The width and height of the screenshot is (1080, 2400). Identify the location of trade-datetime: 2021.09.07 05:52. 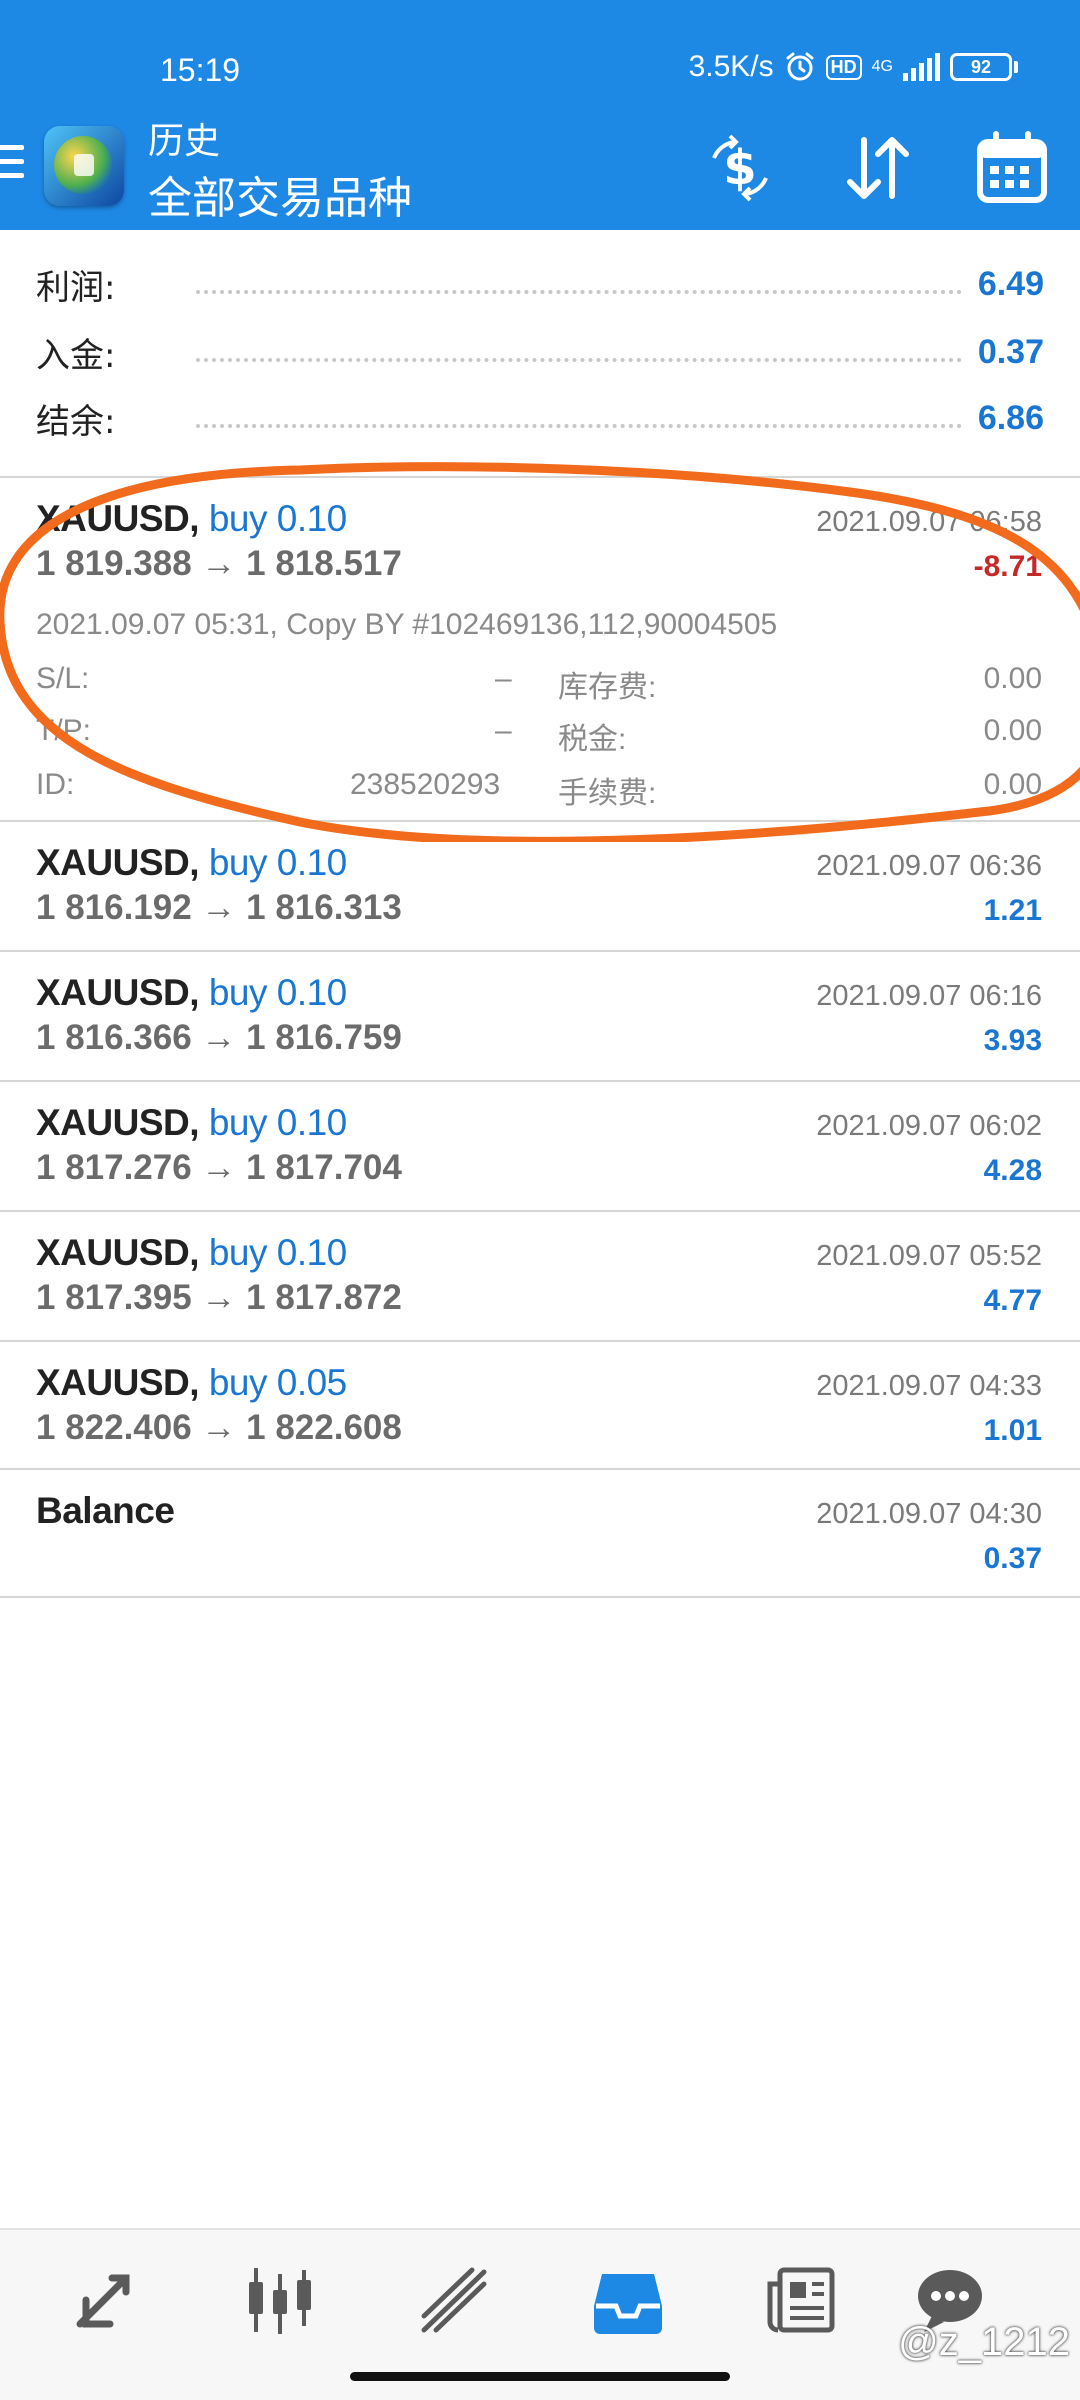
(929, 1256).